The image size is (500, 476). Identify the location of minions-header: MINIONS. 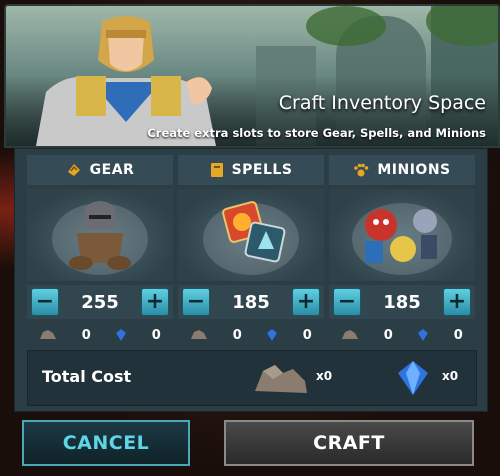
(402, 170).